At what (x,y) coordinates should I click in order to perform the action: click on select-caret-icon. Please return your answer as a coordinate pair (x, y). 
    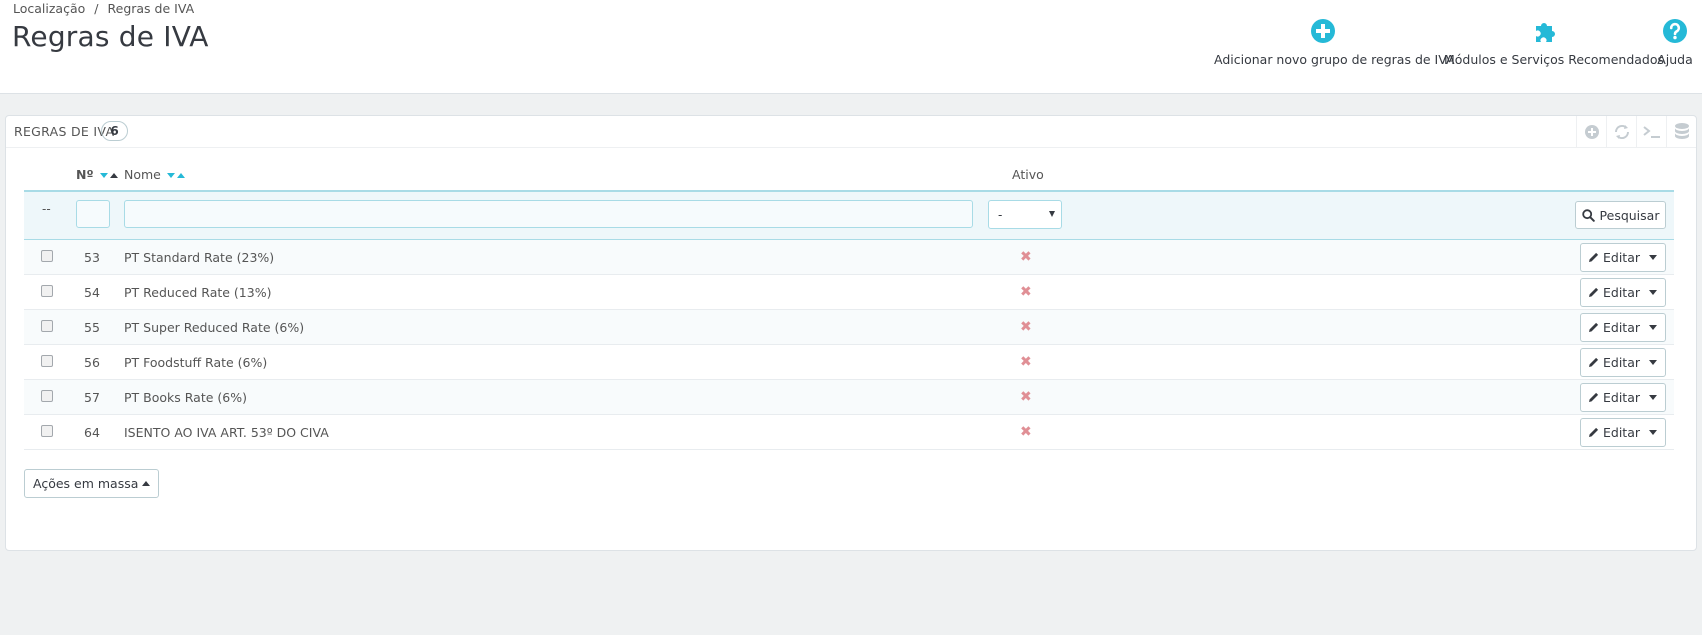
    Looking at the image, I should click on (1052, 214).